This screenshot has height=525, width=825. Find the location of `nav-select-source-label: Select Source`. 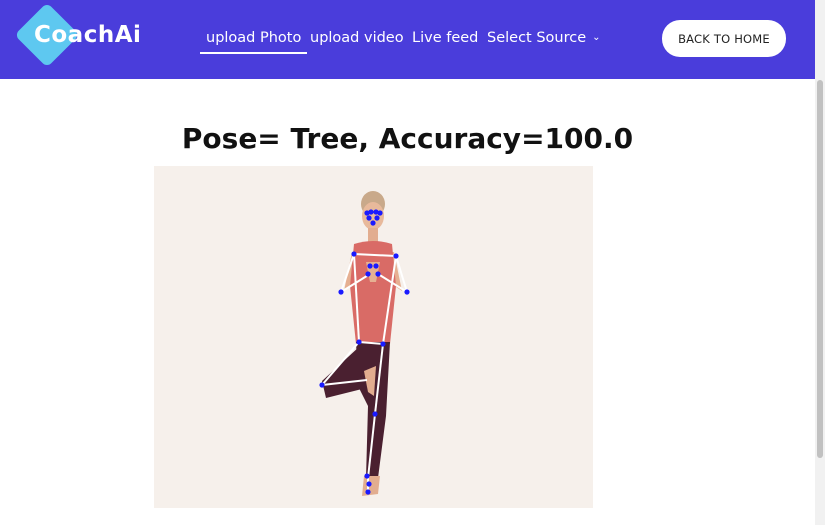

nav-select-source-label: Select Source is located at coordinates (537, 38).